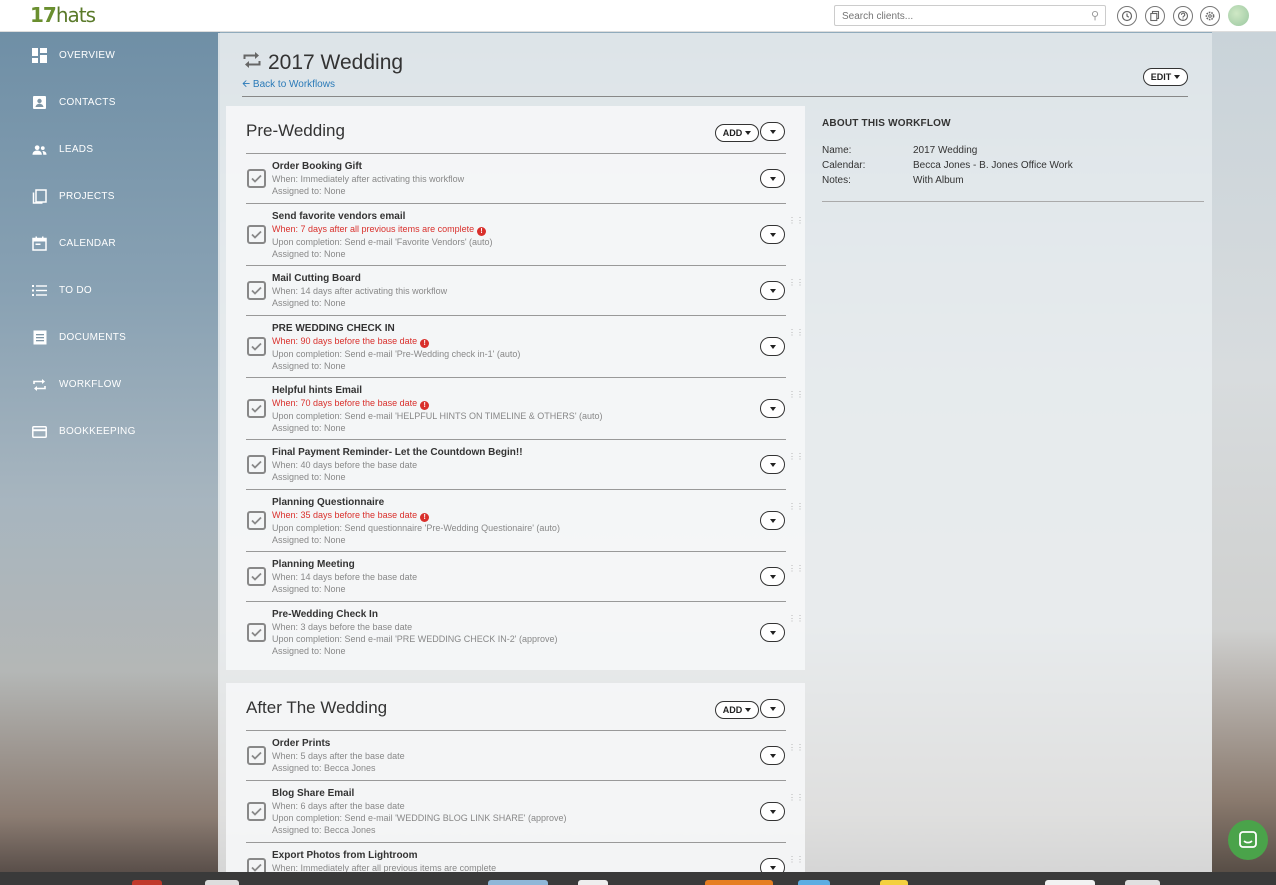 The height and width of the screenshot is (885, 1276). What do you see at coordinates (1155, 16) in the screenshot?
I see `copy-icon` at bounding box center [1155, 16].